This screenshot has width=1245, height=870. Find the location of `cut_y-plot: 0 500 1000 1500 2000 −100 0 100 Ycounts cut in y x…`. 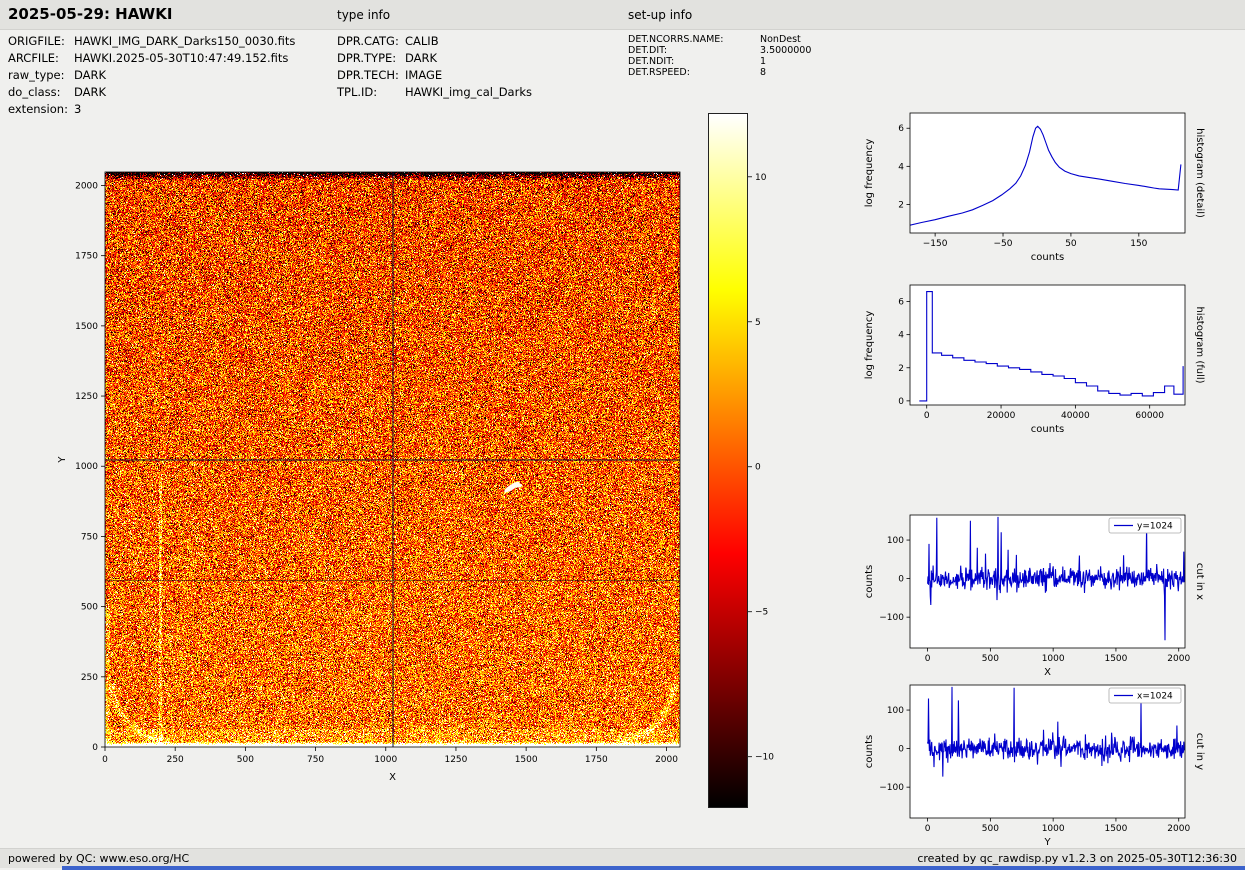

cut_y-plot: 0 500 1000 1500 2000 −100 0 100 Ycounts cut in y x… is located at coordinates (1034, 766).